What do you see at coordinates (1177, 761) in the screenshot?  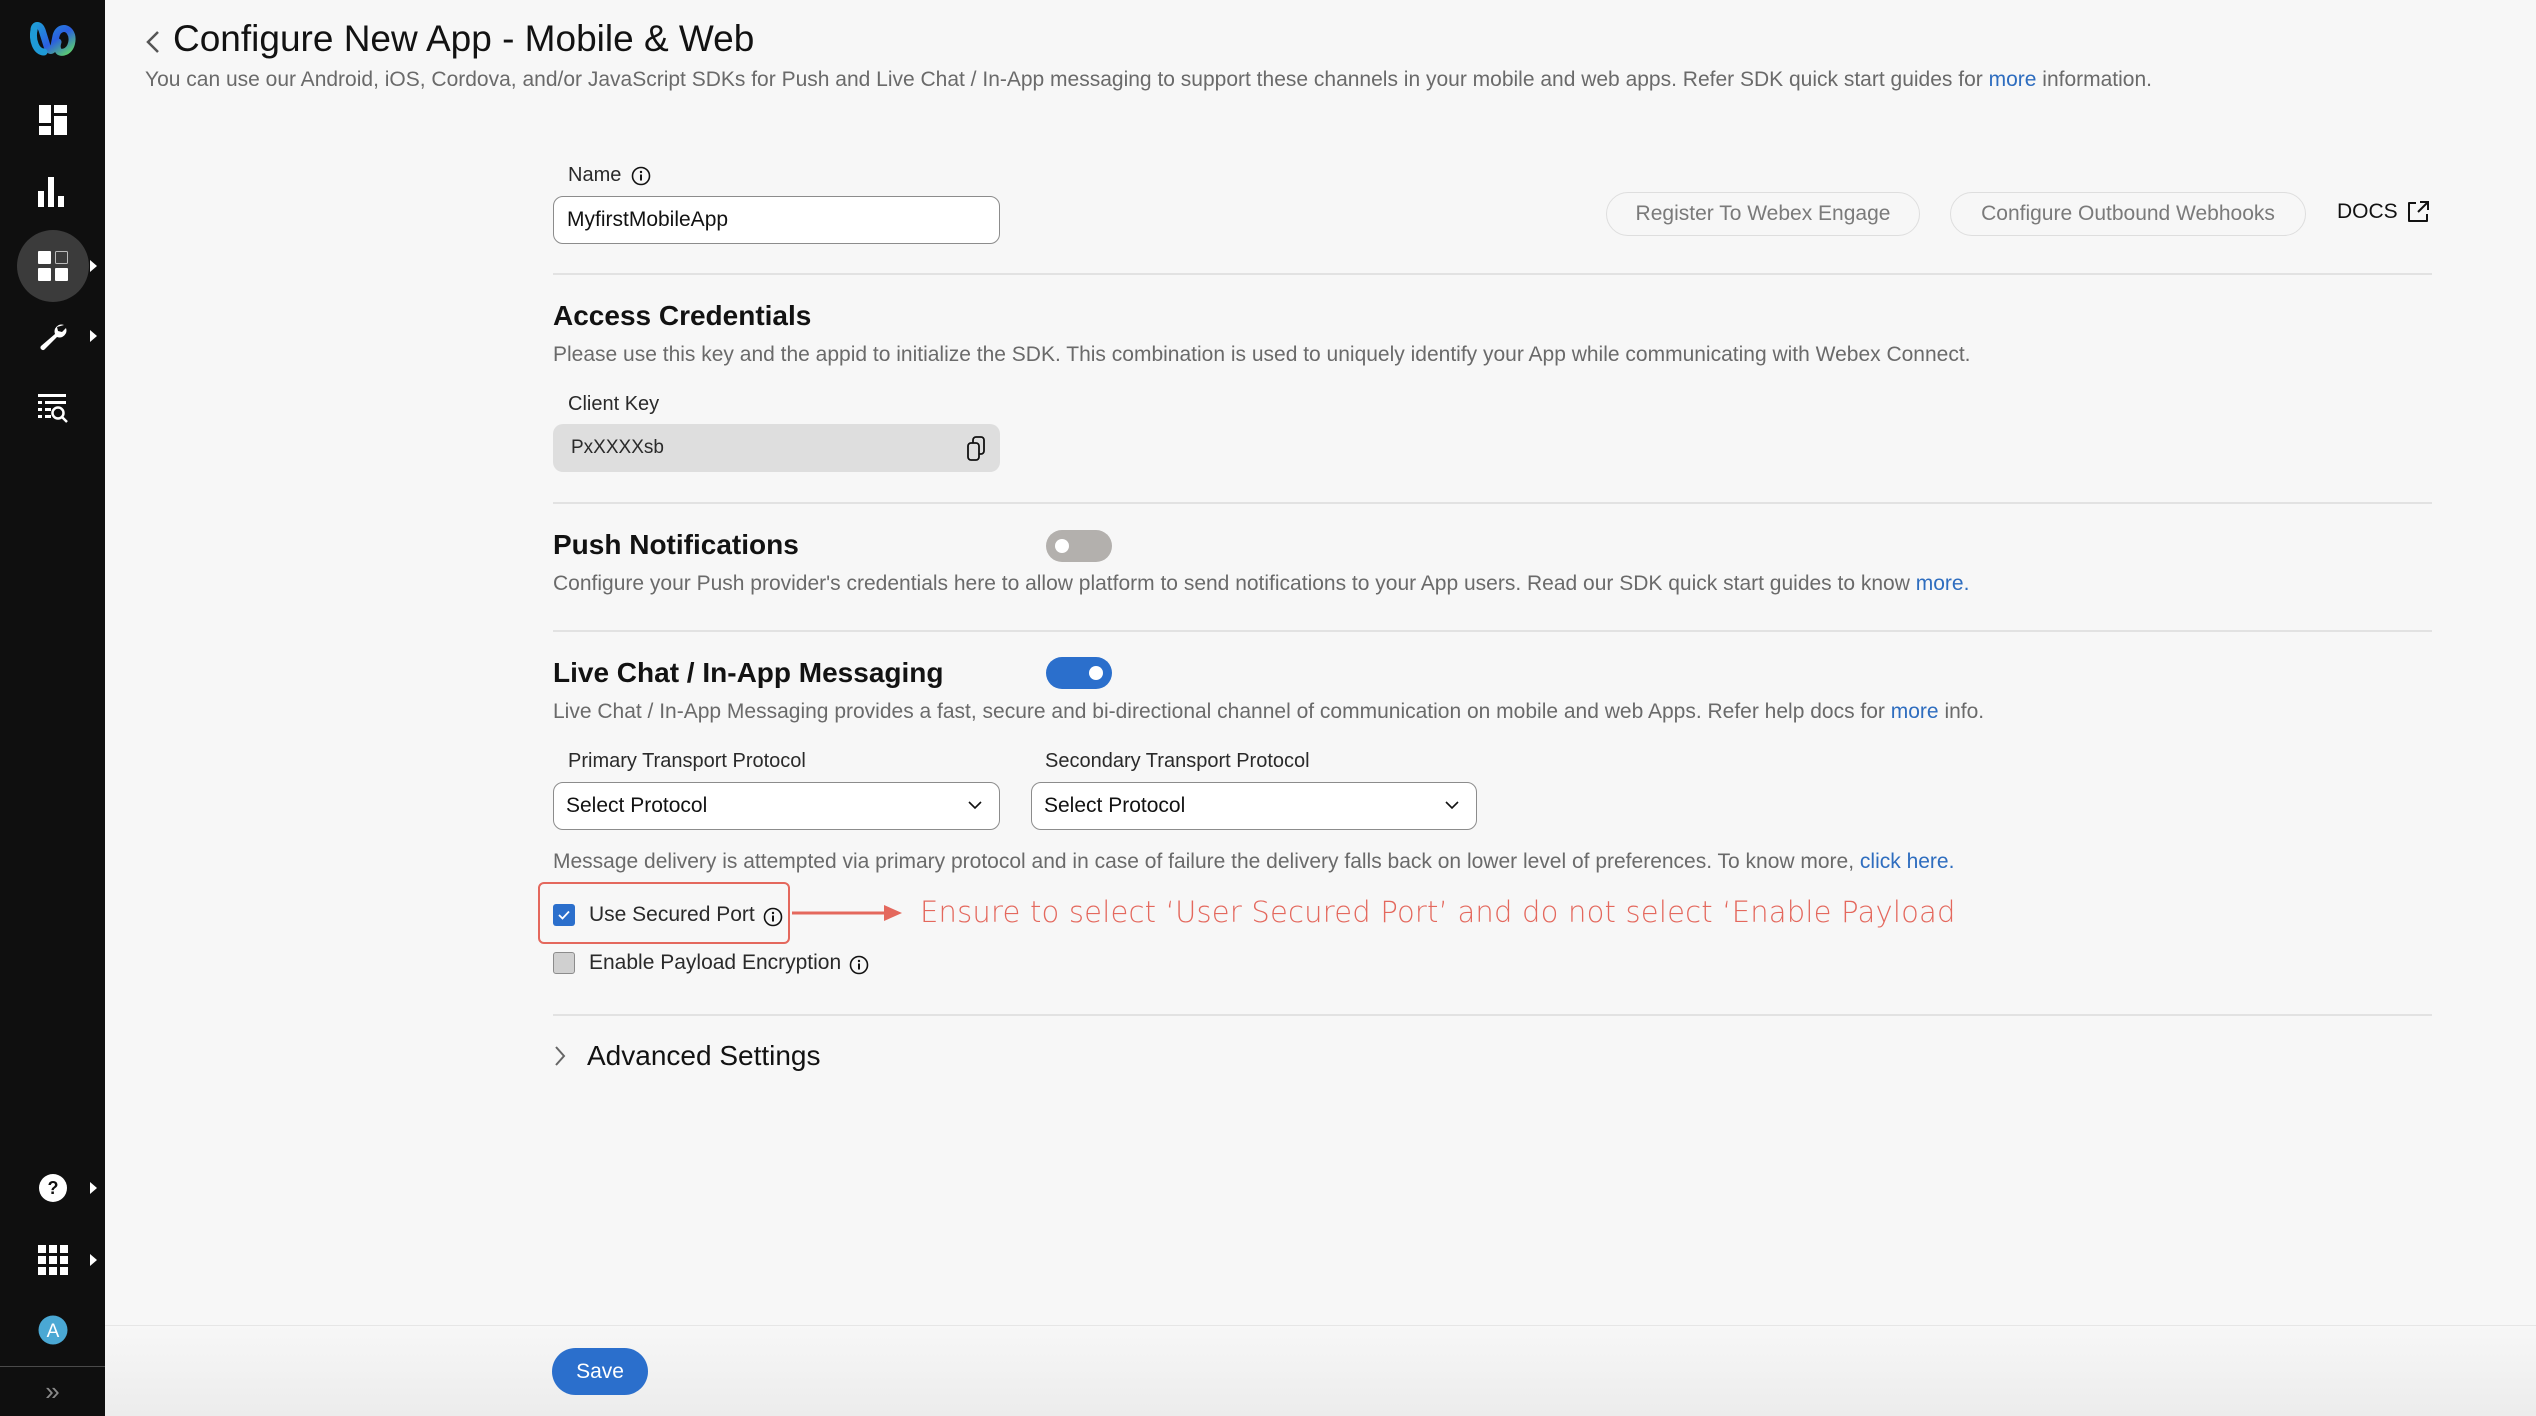 I see `secondary-protocol-label: Secondary Transport Protocol` at bounding box center [1177, 761].